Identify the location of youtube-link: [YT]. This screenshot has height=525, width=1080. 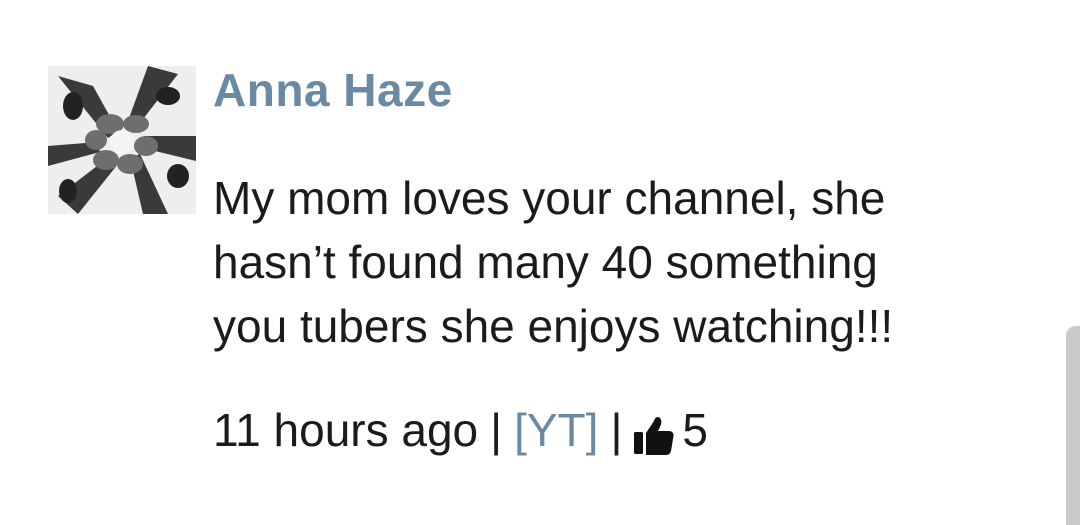
(556, 430).